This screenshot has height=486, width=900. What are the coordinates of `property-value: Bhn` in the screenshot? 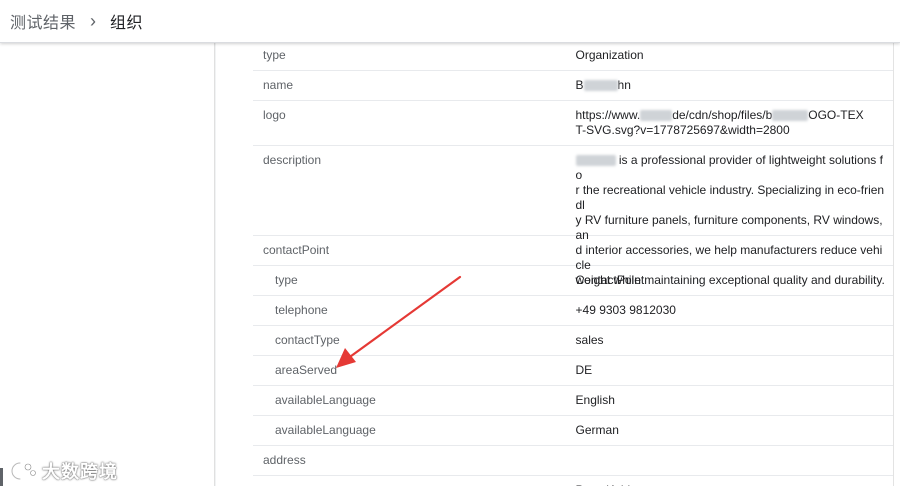 It's located at (603, 85).